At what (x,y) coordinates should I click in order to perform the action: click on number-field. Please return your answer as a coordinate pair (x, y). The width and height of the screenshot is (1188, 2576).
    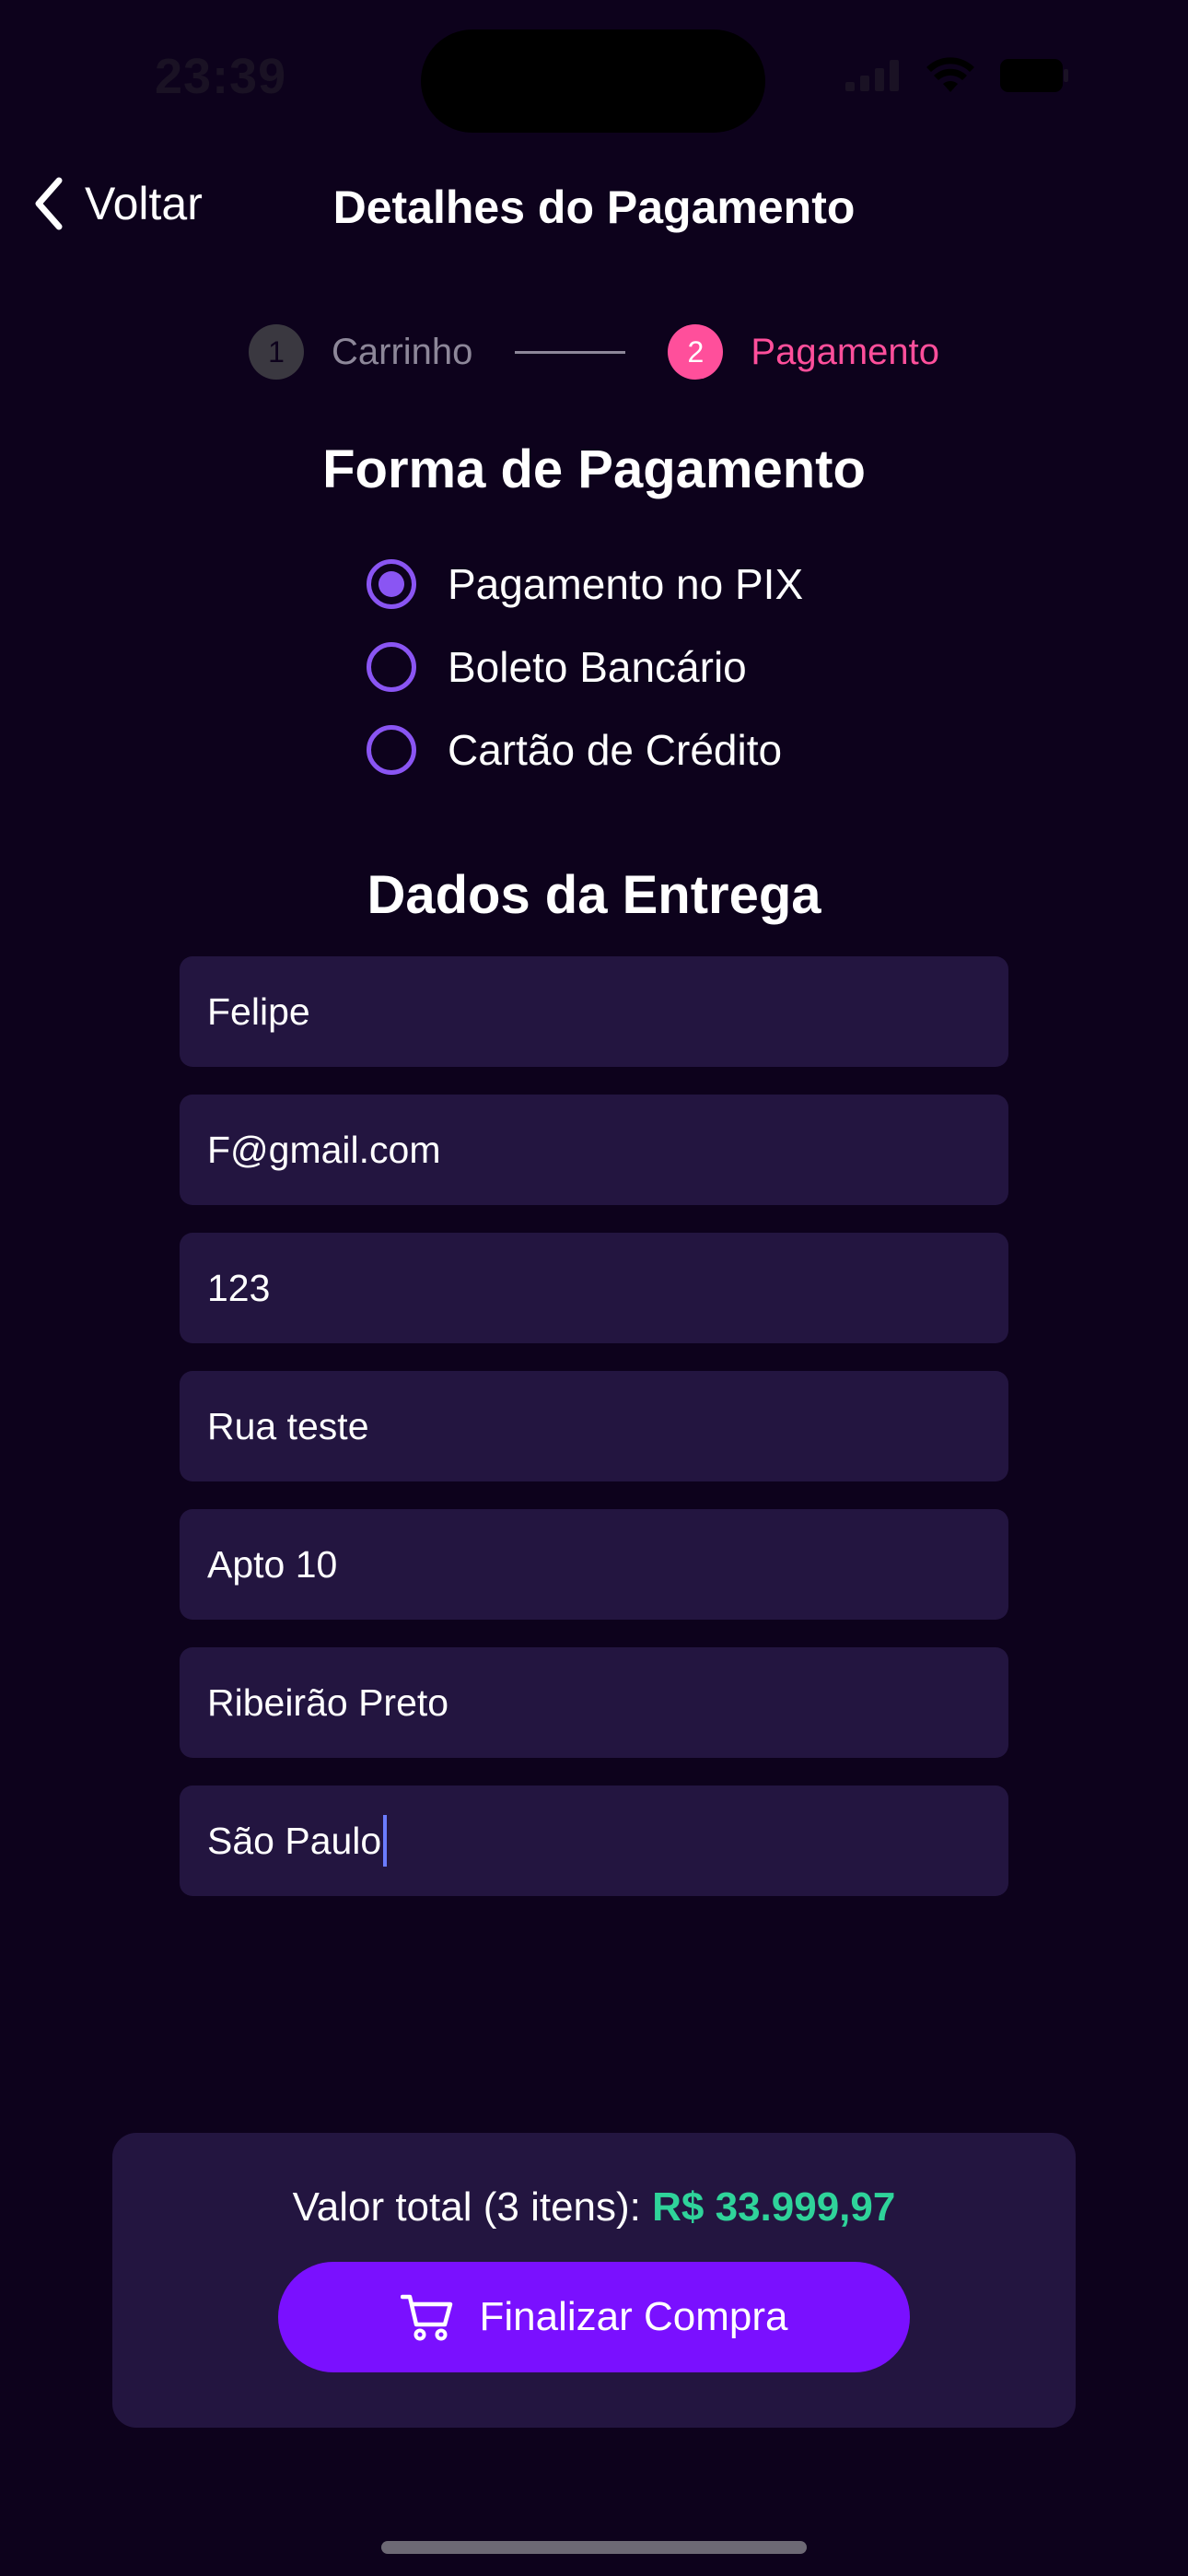
    Looking at the image, I should click on (594, 1288).